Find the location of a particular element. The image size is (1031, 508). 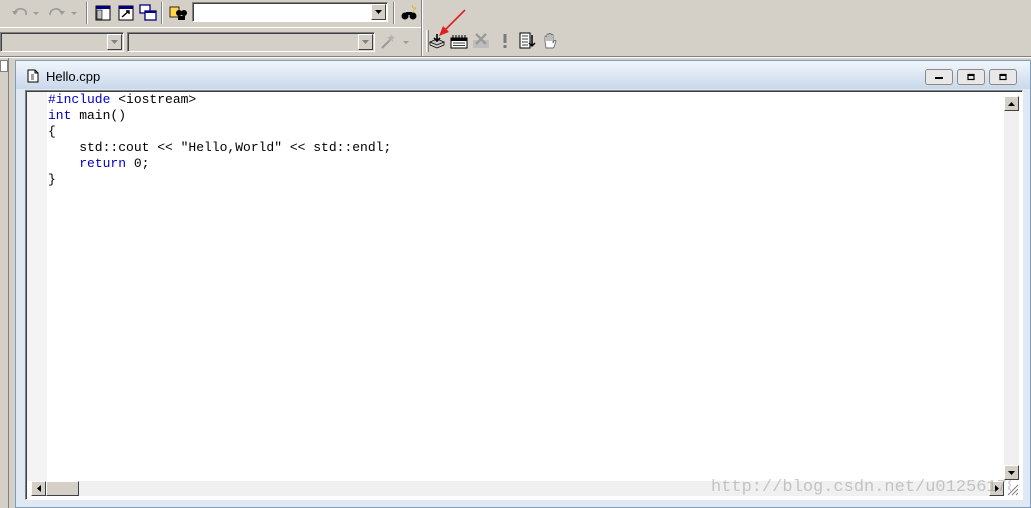

windows-list-button is located at coordinates (148, 13).